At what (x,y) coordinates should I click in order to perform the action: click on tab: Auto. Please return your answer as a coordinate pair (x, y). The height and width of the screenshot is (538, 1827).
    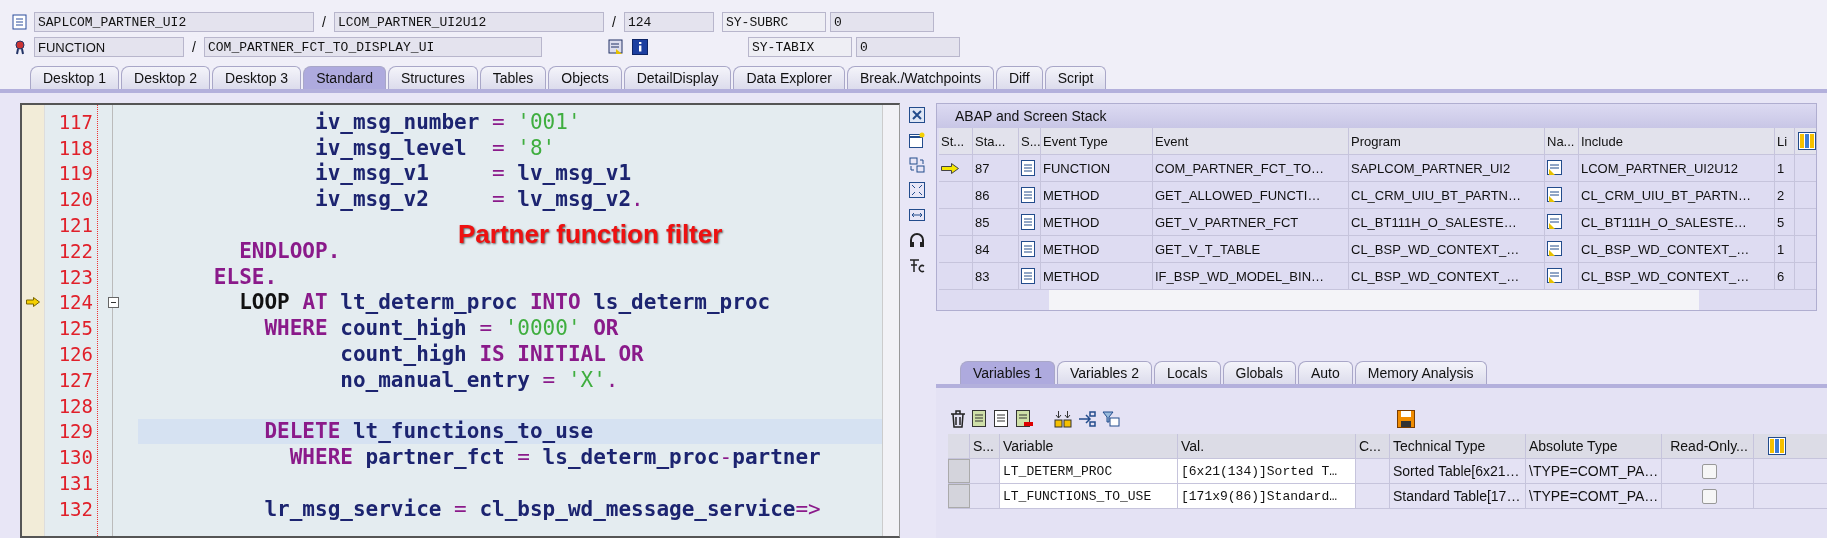
    Looking at the image, I should click on (1325, 372).